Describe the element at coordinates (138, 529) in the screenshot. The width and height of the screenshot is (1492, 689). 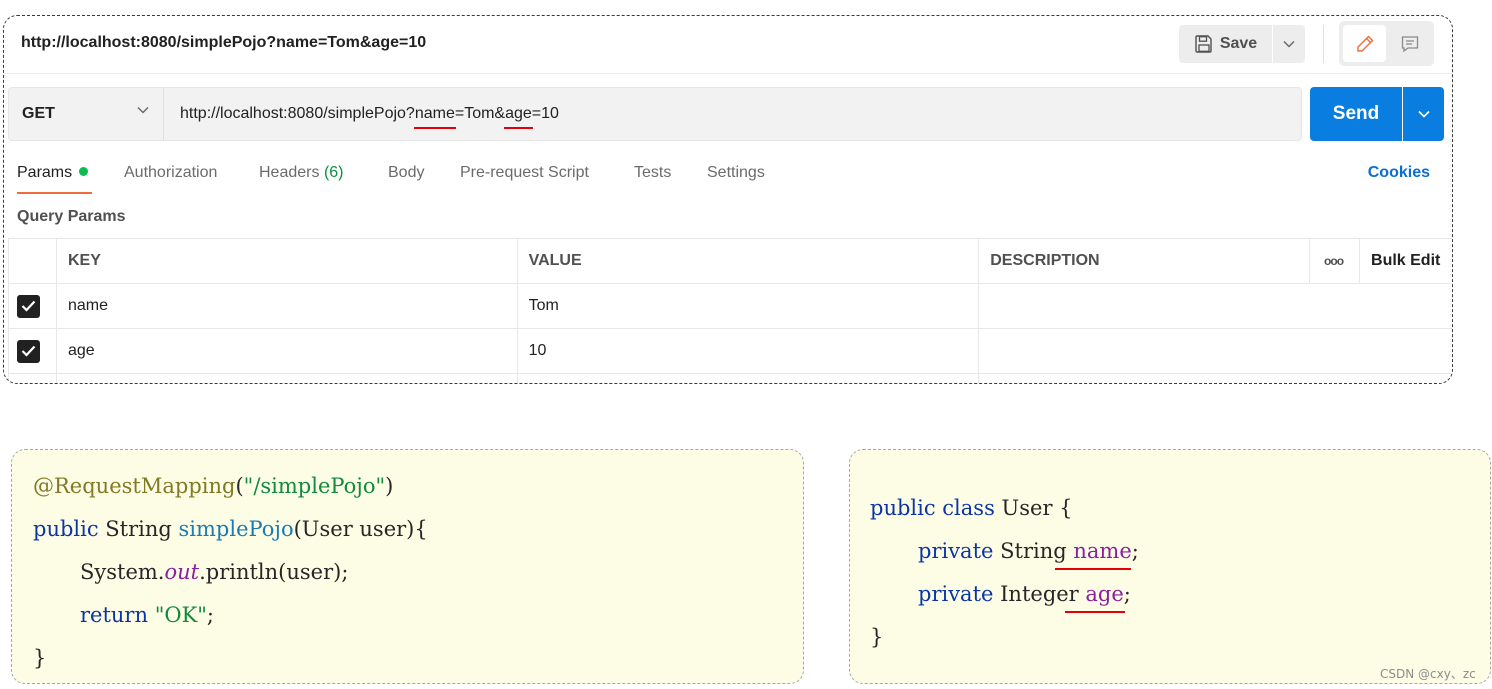
I see `type-token: String` at that location.